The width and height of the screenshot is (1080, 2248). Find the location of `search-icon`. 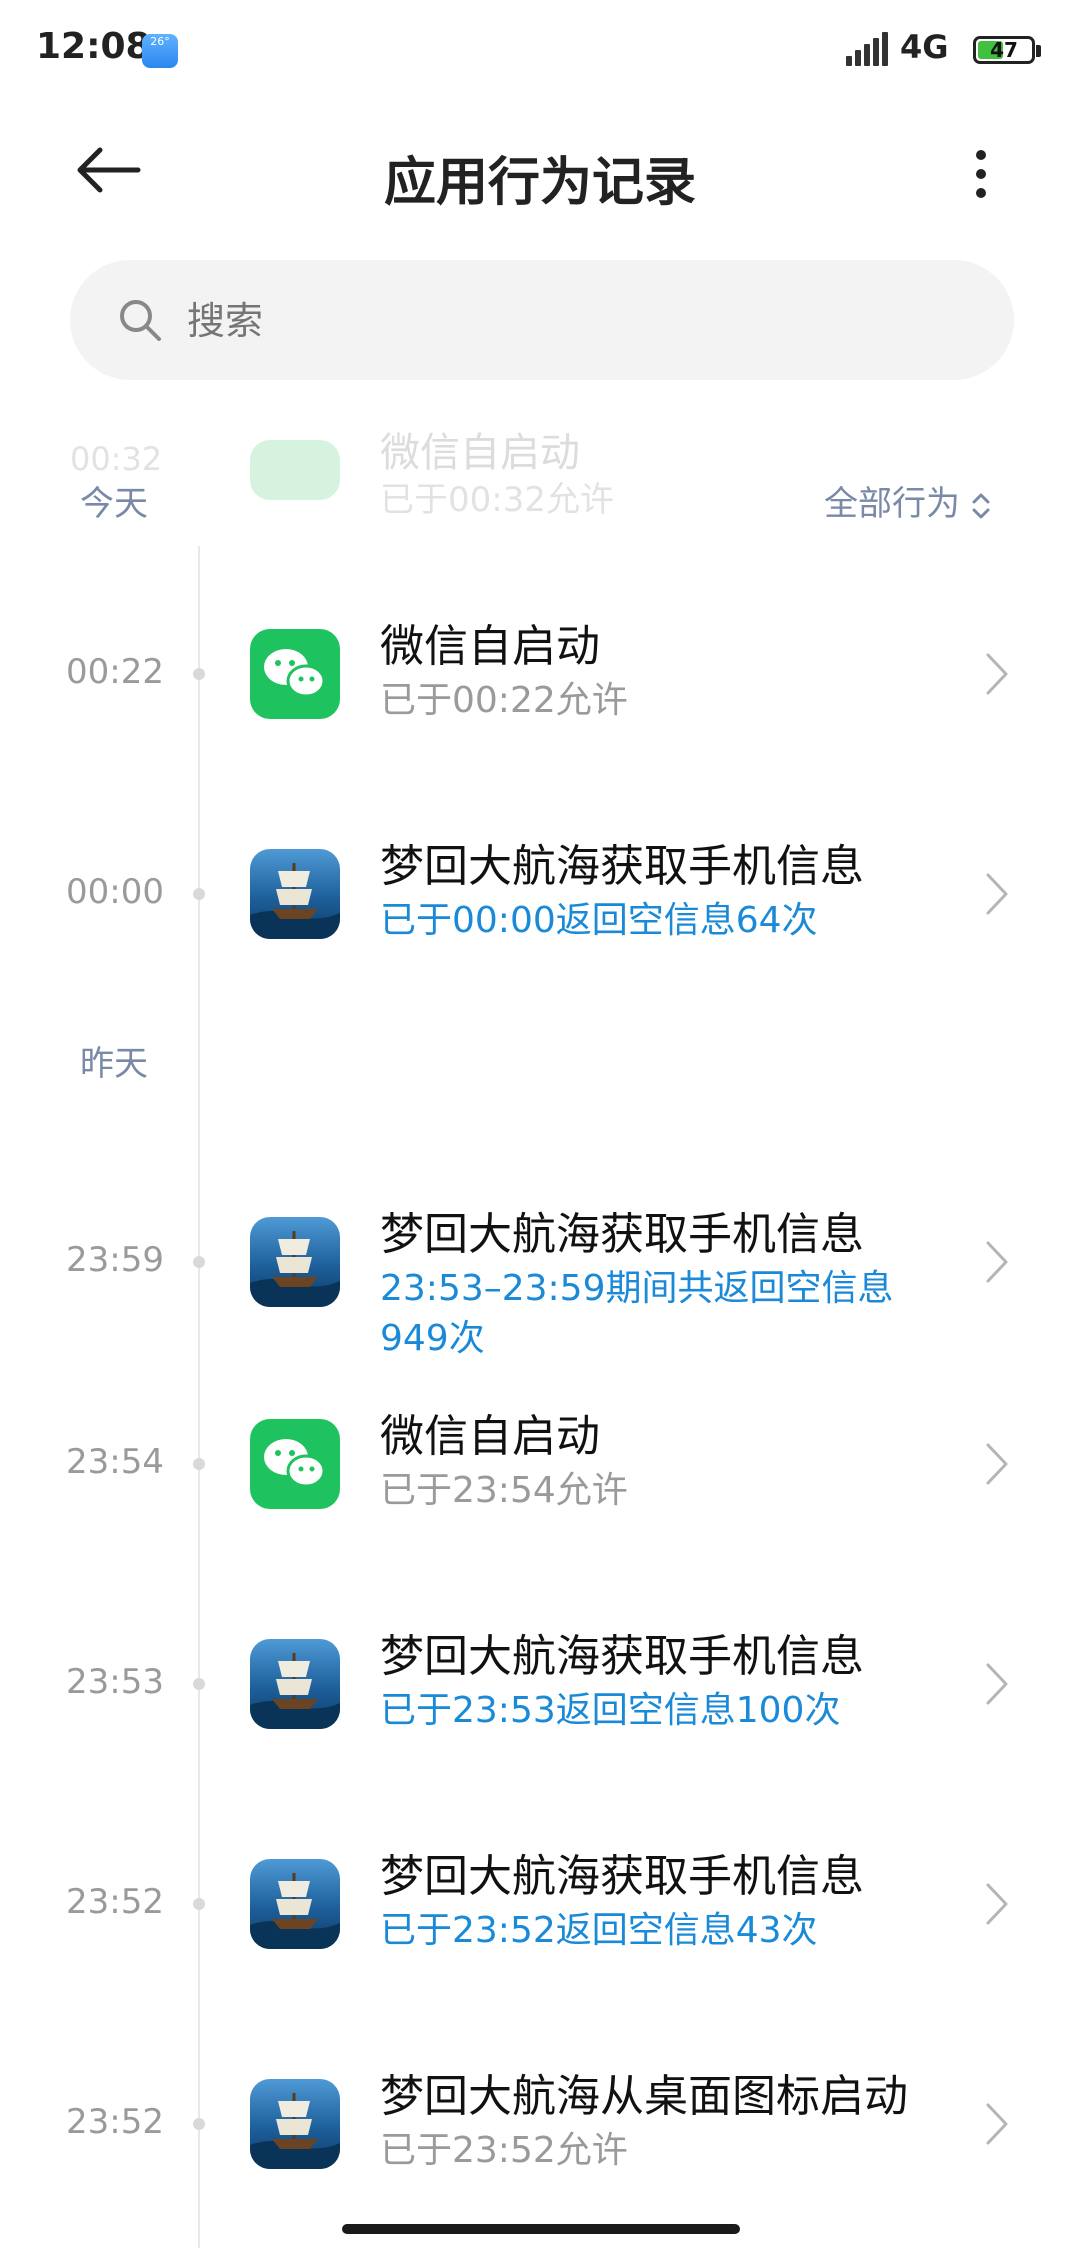

search-icon is located at coordinates (140, 320).